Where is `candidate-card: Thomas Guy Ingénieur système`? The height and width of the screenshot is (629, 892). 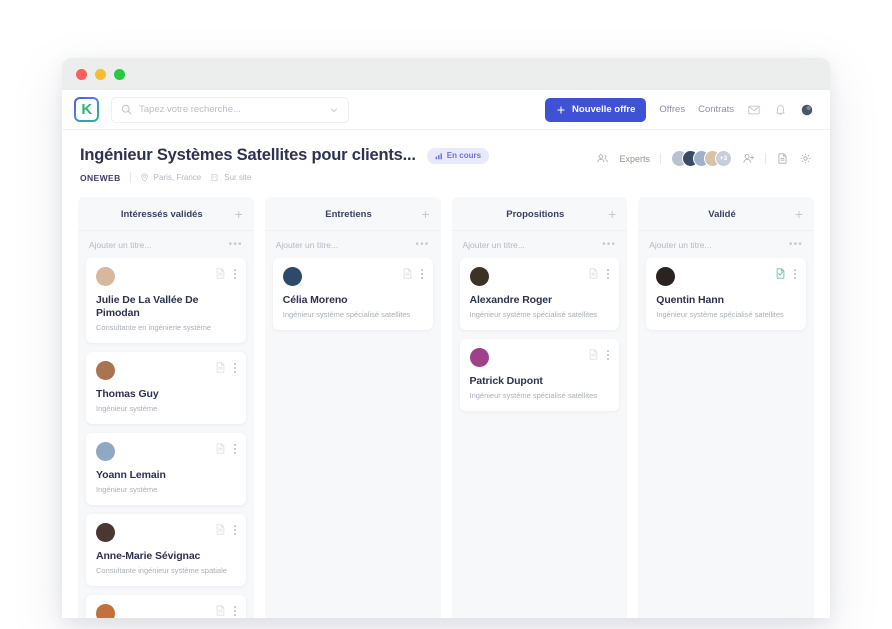 candidate-card: Thomas Guy Ingénieur système is located at coordinates (166, 388).